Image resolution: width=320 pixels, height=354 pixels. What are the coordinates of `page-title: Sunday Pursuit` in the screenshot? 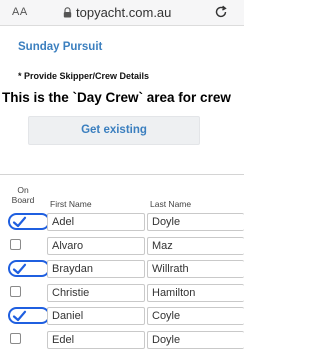 It's located at (60, 47).